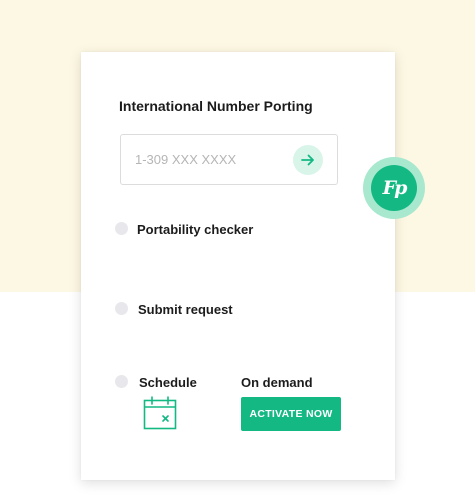 The image size is (475, 500). Describe the element at coordinates (277, 382) in the screenshot. I see `on-demand-label: On demand` at that location.